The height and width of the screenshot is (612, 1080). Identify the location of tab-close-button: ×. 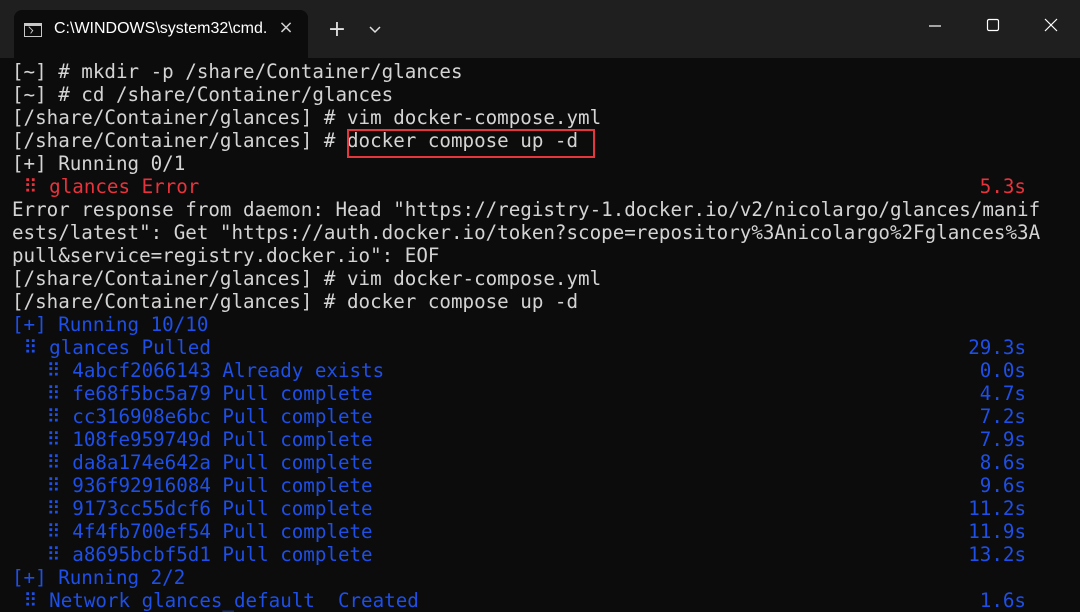
(286, 28).